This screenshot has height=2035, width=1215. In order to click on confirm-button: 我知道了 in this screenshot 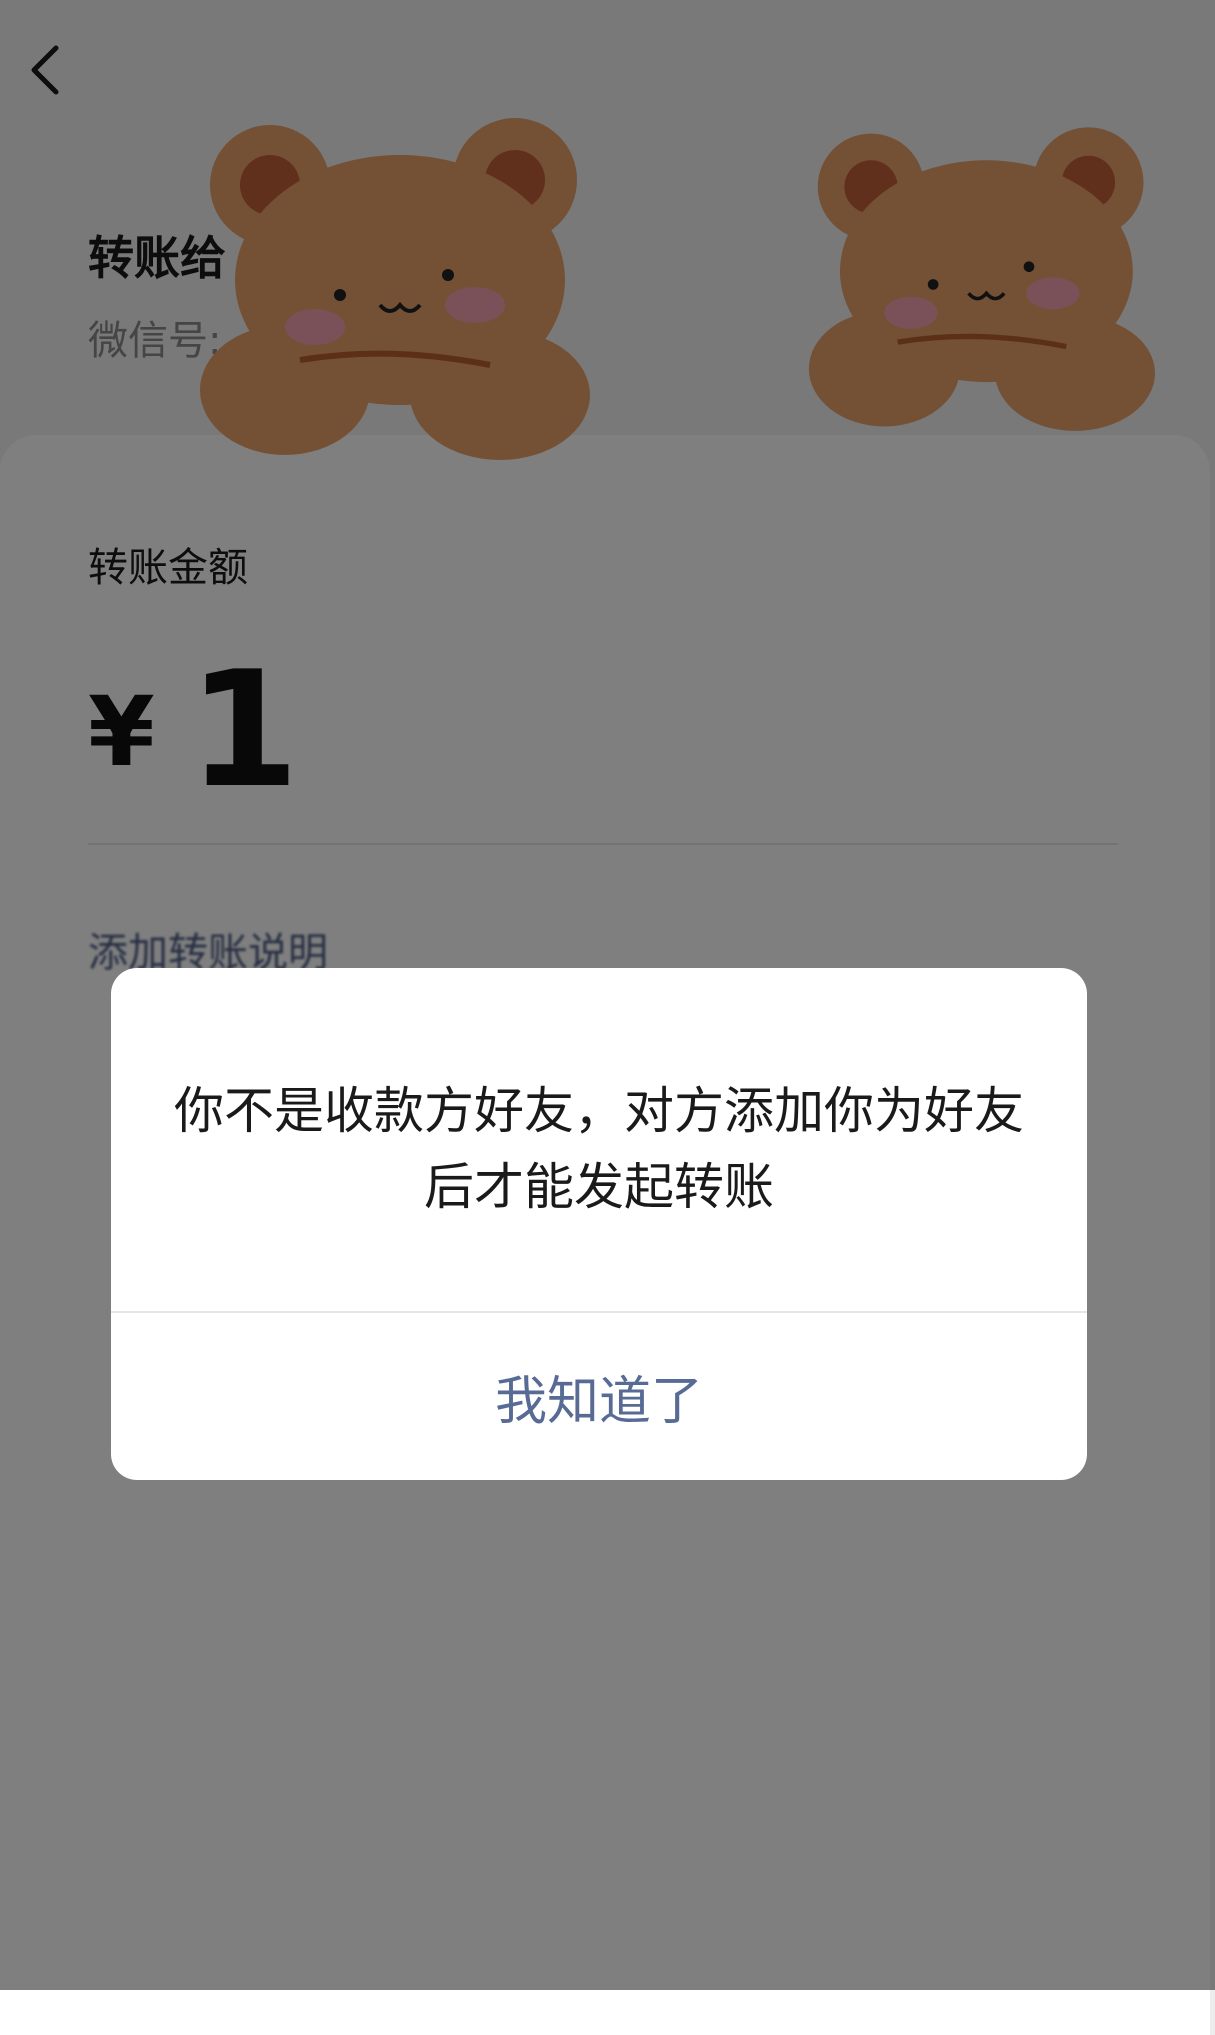, I will do `click(599, 1396)`.